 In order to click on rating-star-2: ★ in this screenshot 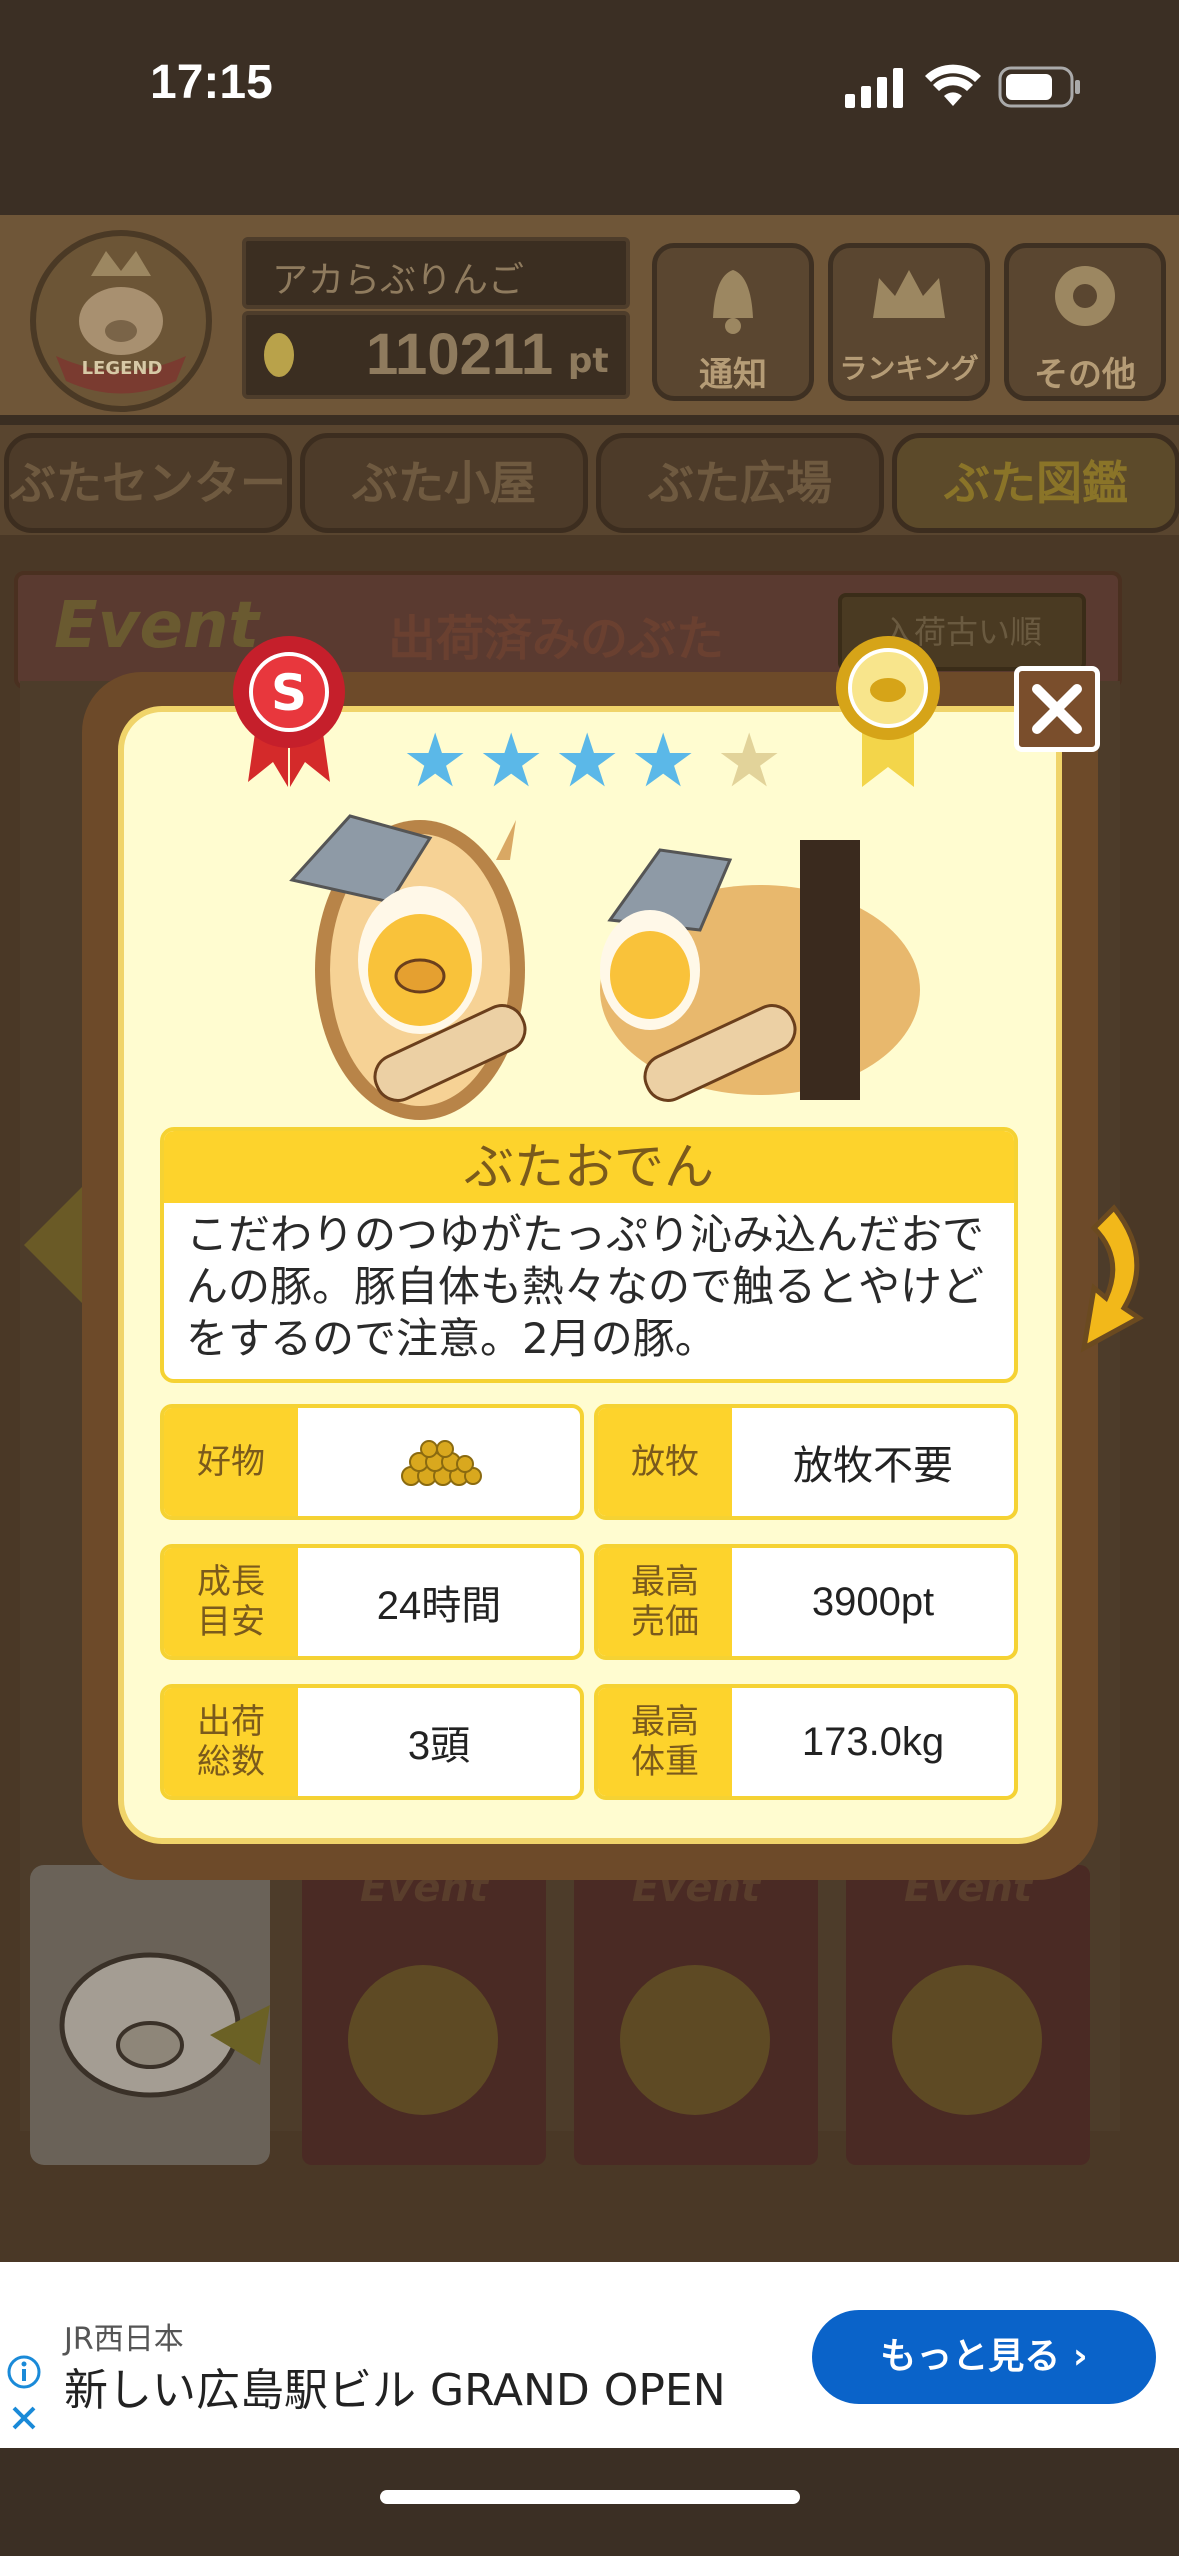, I will do `click(511, 761)`.